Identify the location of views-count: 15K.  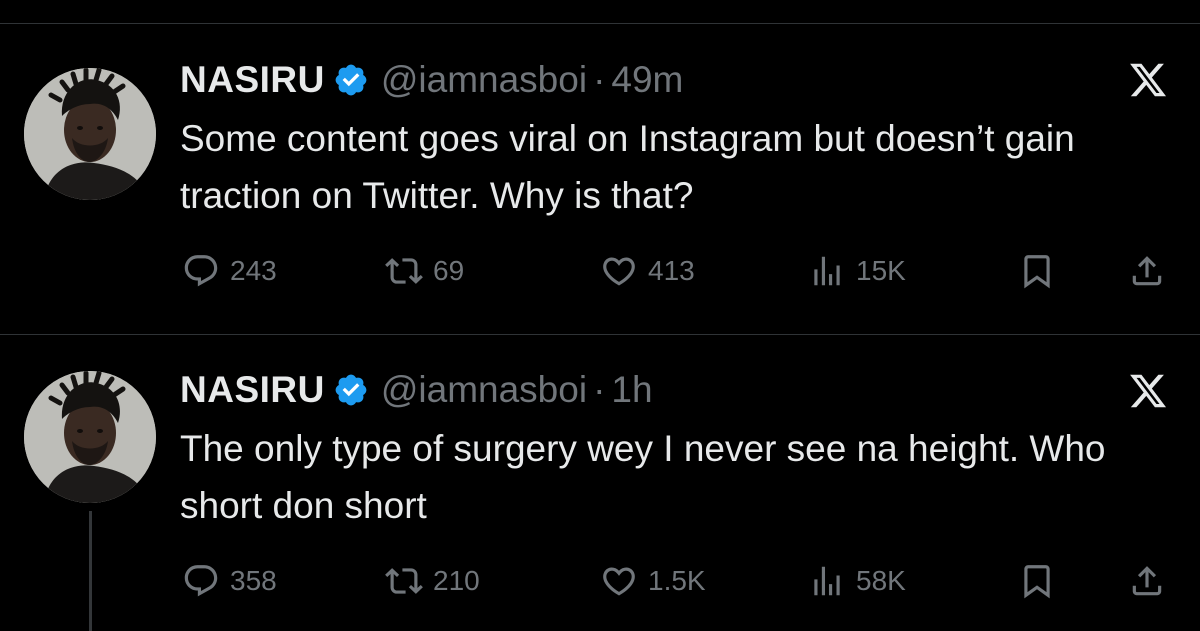
(881, 270).